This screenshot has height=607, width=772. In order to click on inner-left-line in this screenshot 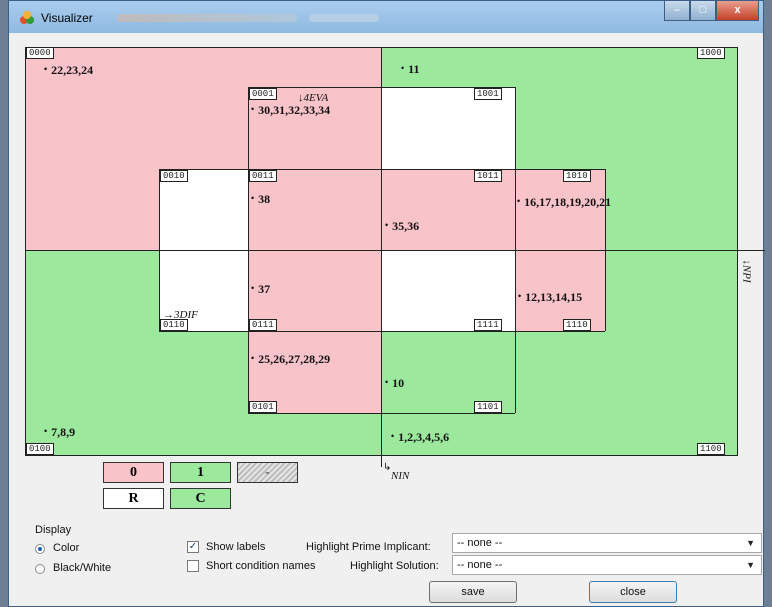, I will do `click(248, 250)`.